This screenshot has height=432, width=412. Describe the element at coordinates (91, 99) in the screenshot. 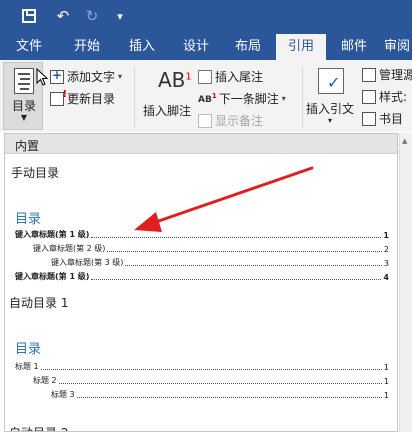

I see `update-toc-label: 更新目录` at that location.